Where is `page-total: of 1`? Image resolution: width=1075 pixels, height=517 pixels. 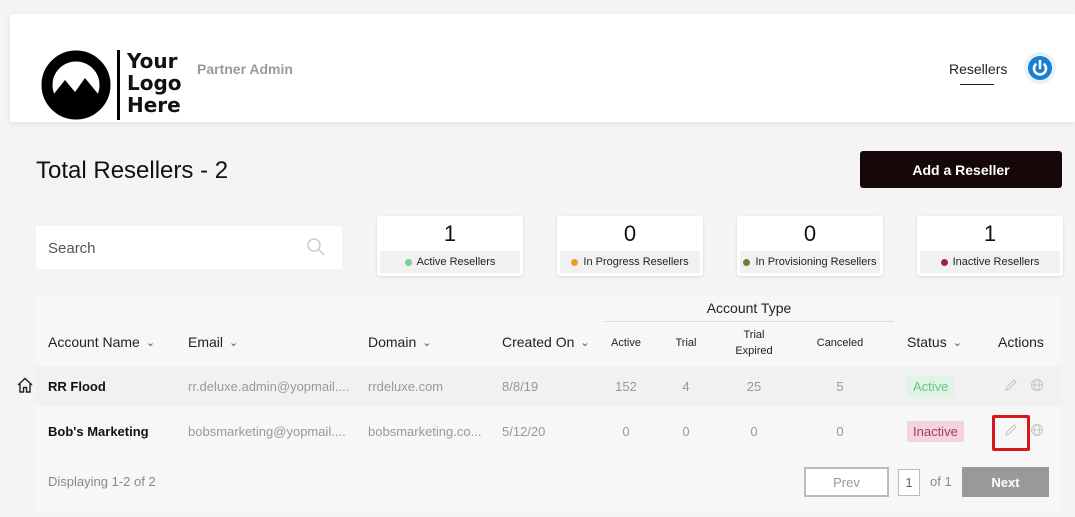
page-total: of 1 is located at coordinates (941, 481).